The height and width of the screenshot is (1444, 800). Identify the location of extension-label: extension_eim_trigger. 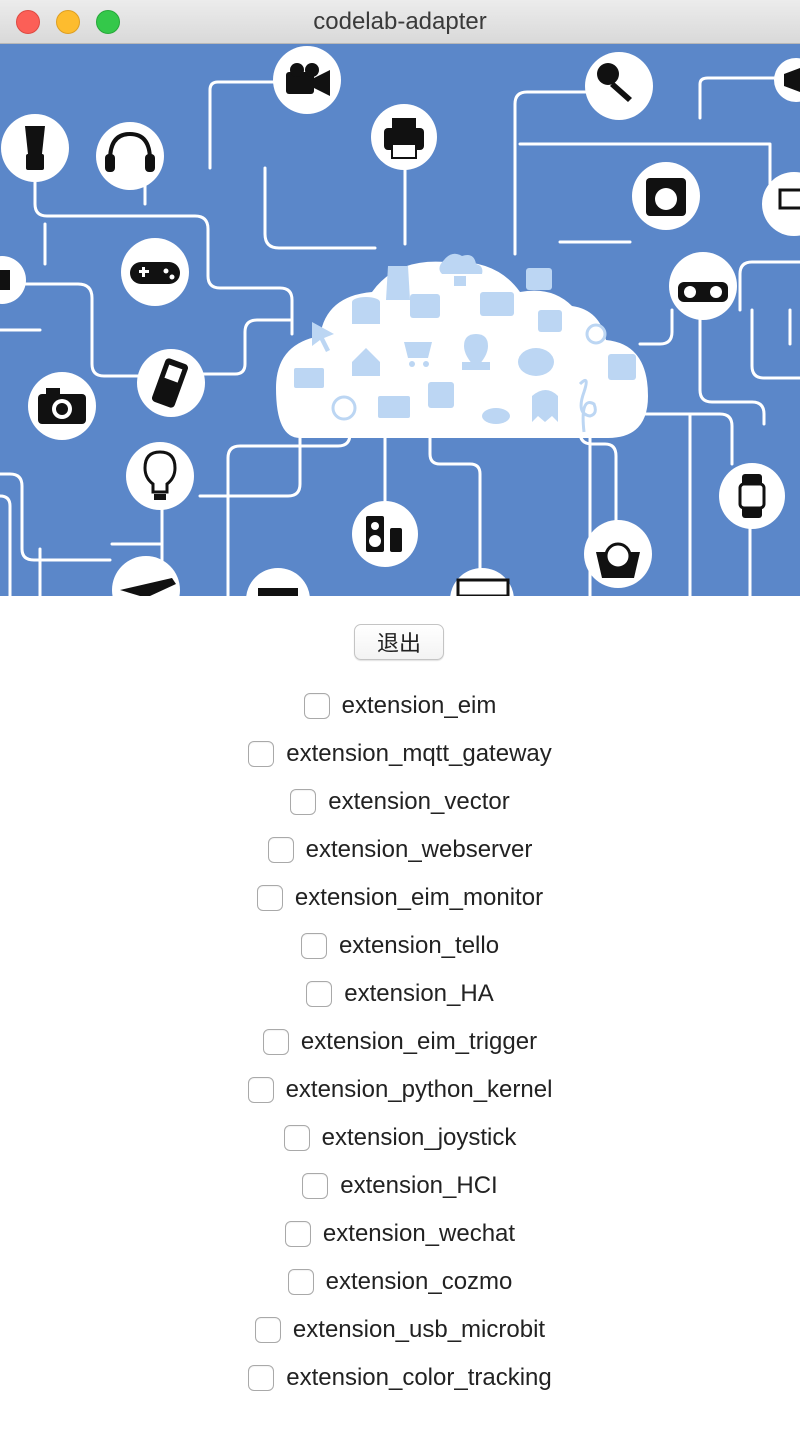
(419, 1042).